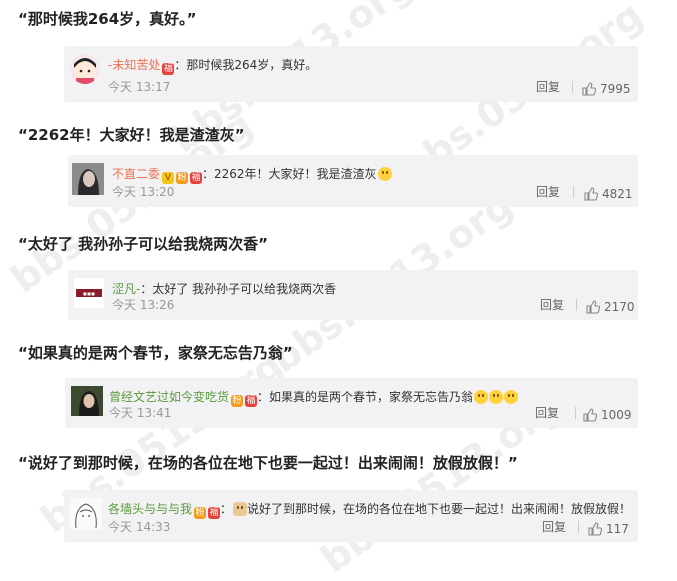 This screenshot has width=677, height=581. Describe the element at coordinates (384, 174) in the screenshot. I see `smile-emoji-icon` at that location.